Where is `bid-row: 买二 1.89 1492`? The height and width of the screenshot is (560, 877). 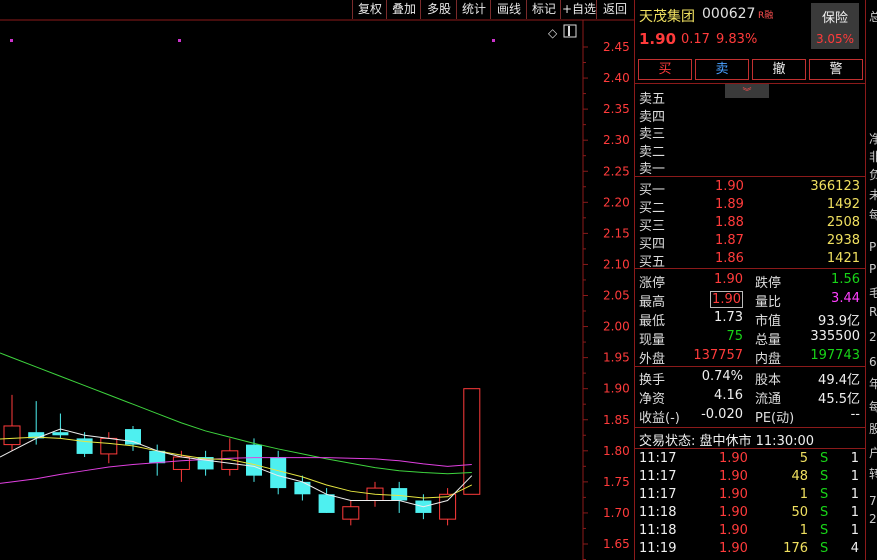 bid-row: 买二 1.89 1492 is located at coordinates (750, 206).